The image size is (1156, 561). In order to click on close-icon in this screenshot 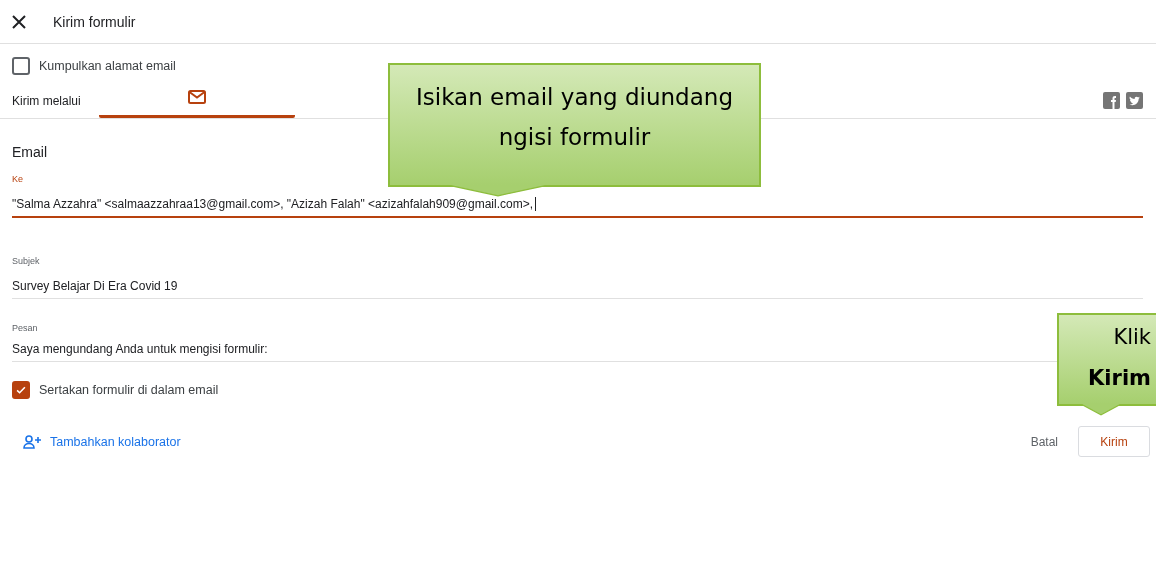, I will do `click(19, 21)`.